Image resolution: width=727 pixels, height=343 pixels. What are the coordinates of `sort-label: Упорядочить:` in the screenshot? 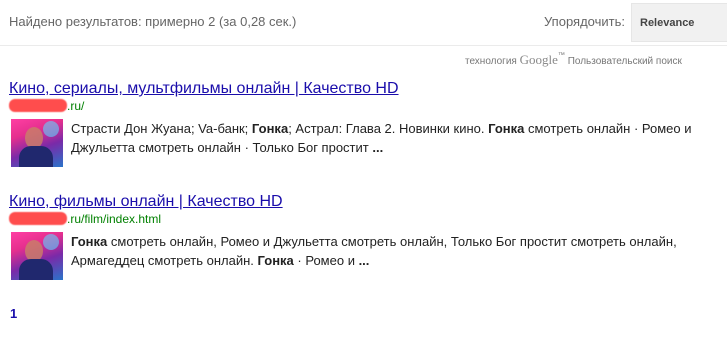 It's located at (584, 21).